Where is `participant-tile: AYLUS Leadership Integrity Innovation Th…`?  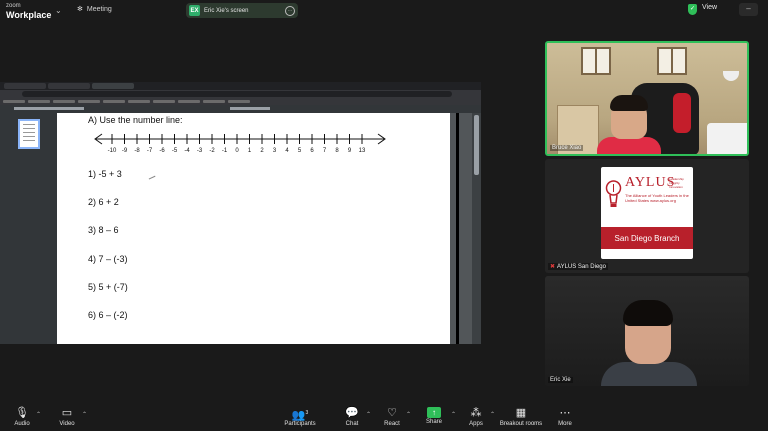 participant-tile: AYLUS Leadership Integrity Innovation Th… is located at coordinates (647, 216).